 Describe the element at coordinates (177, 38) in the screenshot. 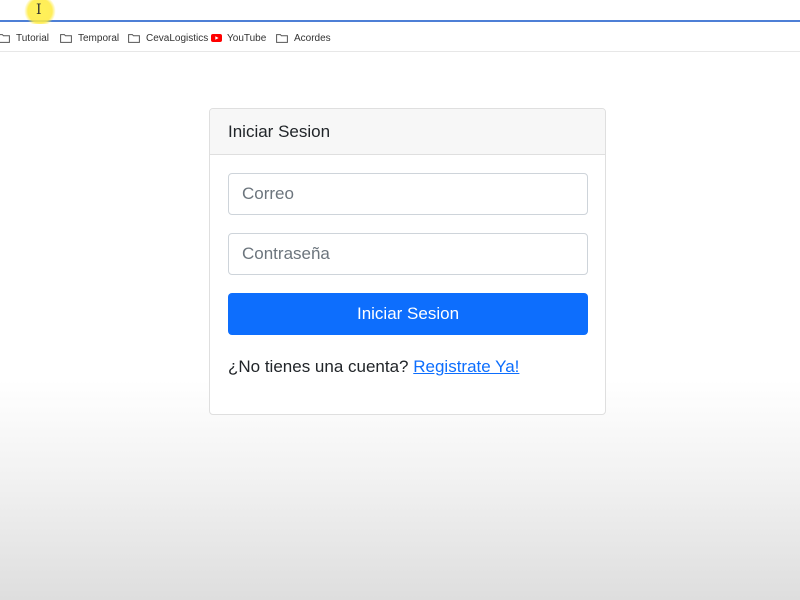

I see `bookmark-label: CevaLogistics` at that location.